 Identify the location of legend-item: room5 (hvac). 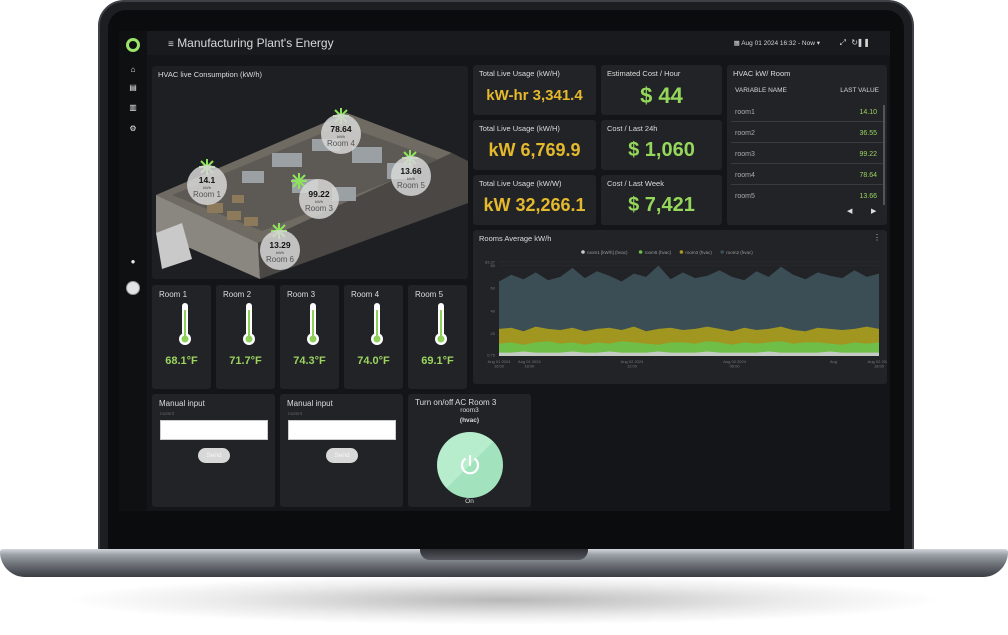
(655, 252).